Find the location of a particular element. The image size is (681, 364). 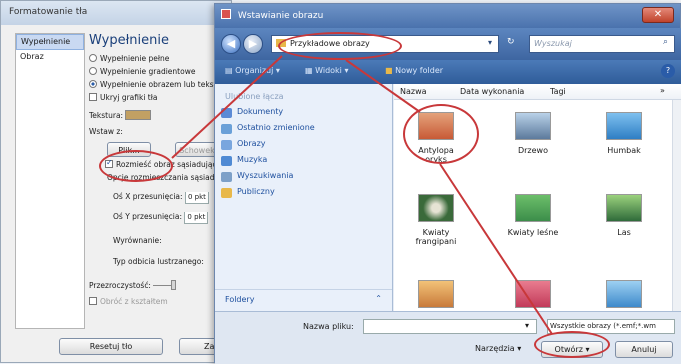

arrow-to-open is located at coordinates (496, 249).